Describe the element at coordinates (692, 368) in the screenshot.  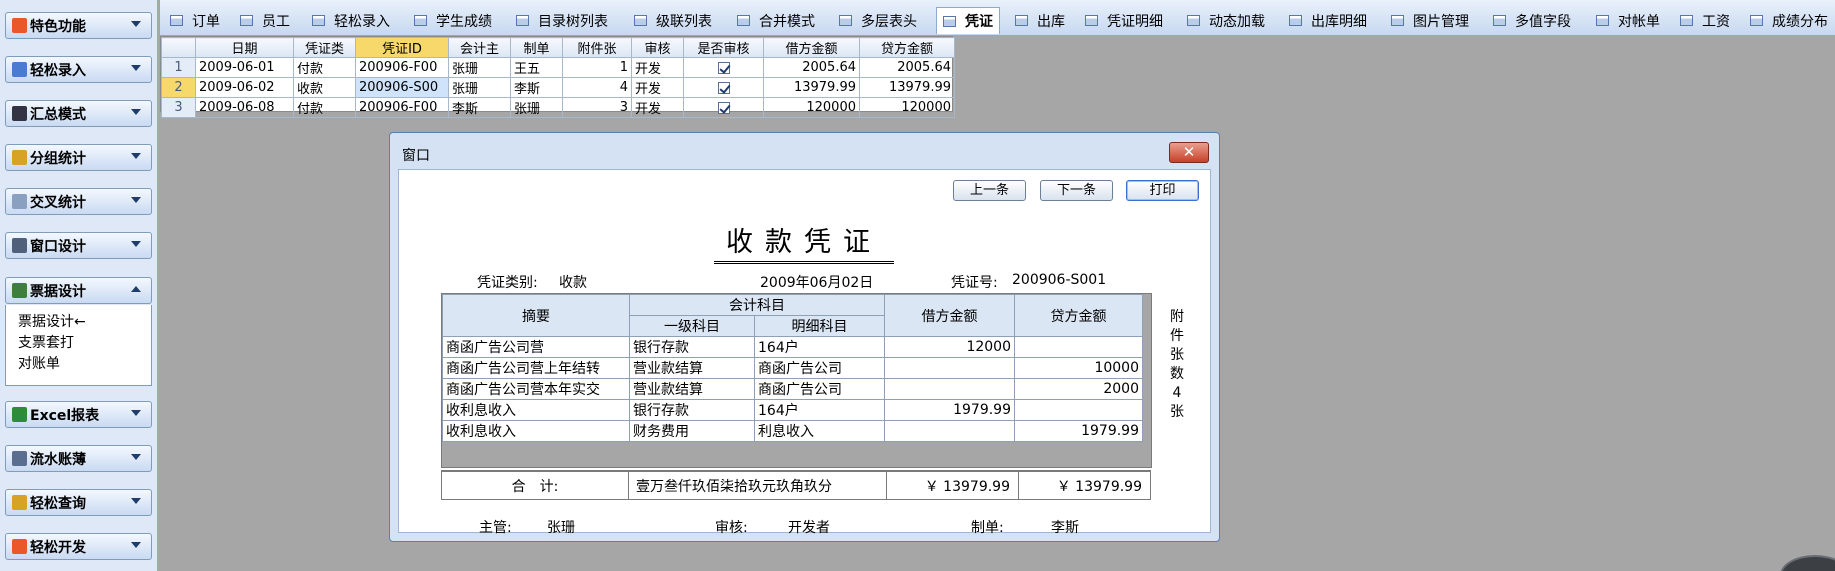
I see `entry-level1: 营业款结算` at that location.